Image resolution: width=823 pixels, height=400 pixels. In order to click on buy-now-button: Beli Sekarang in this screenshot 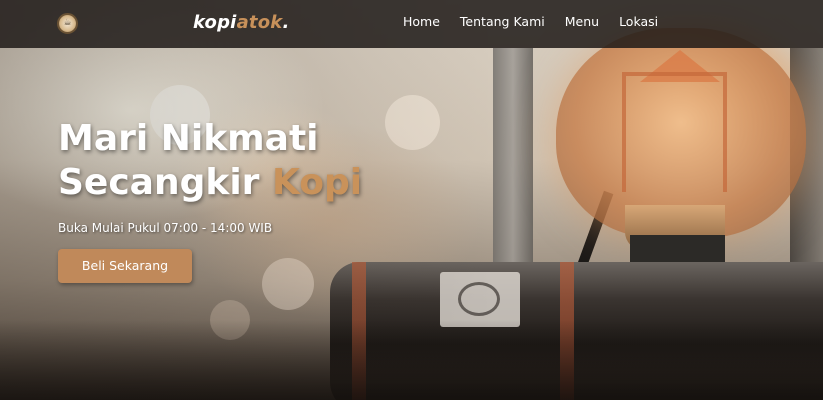, I will do `click(125, 266)`.